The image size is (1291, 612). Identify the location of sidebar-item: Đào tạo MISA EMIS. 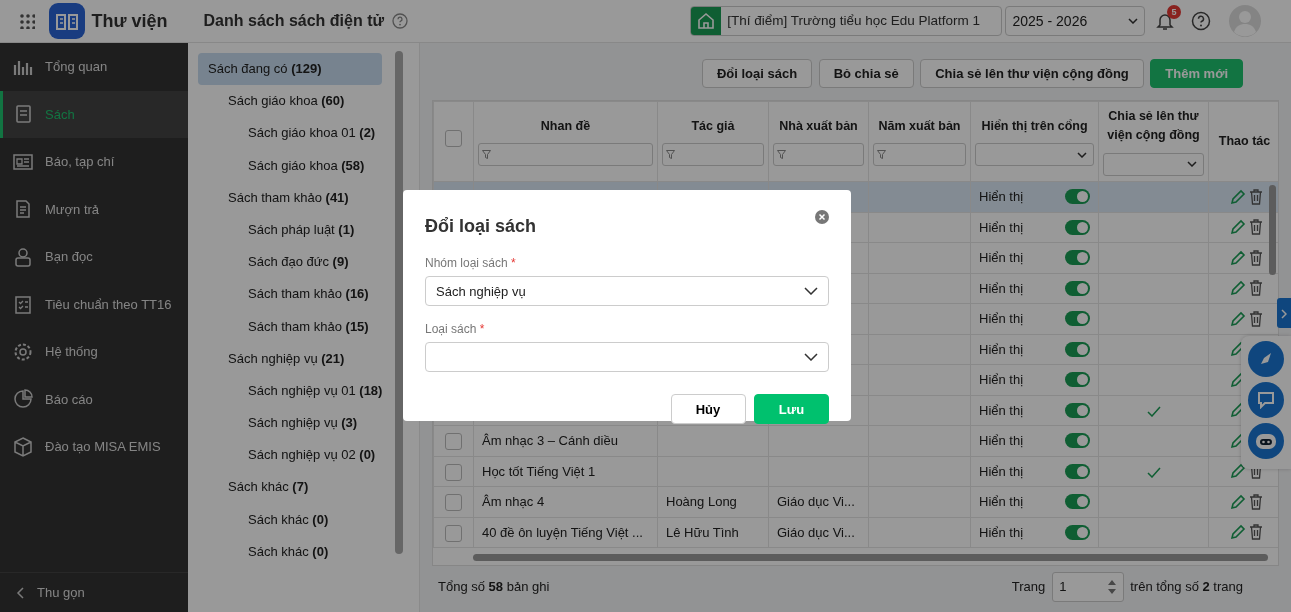
(94, 447).